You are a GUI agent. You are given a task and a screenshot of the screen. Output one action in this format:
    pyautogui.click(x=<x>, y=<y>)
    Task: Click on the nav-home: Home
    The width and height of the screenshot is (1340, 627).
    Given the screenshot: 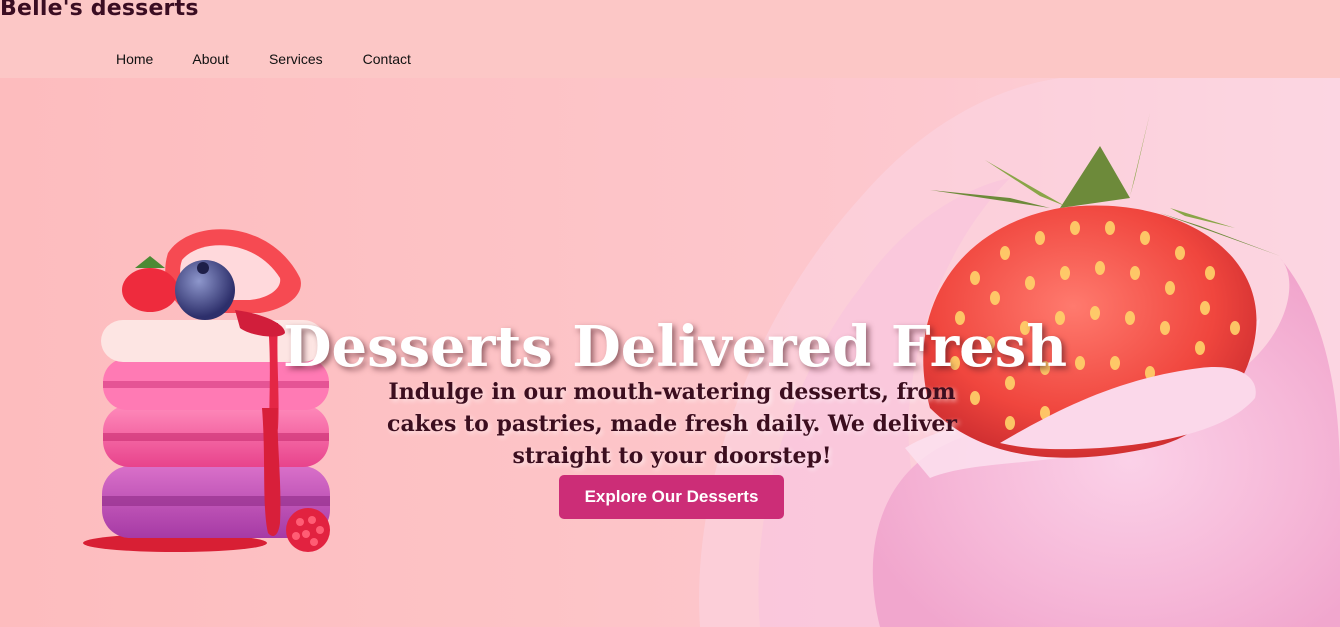 What is the action you would take?
    pyautogui.click(x=134, y=59)
    